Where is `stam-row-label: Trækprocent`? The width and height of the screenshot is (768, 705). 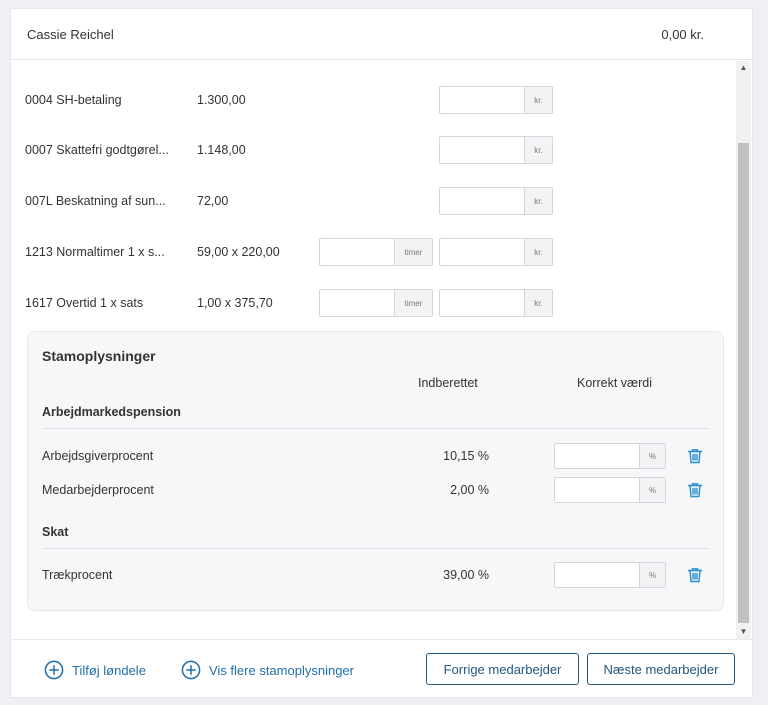 stam-row-label: Trækprocent is located at coordinates (77, 575).